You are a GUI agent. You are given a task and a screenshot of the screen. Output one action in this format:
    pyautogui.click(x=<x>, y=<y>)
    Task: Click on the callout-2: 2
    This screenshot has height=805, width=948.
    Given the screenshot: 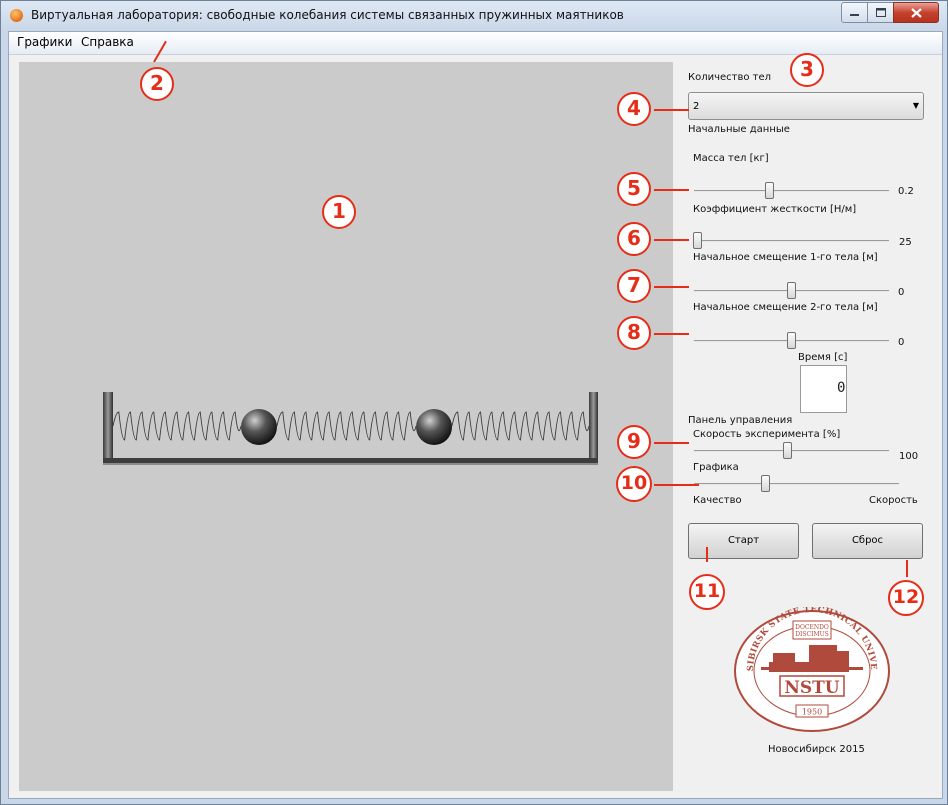 What is the action you would take?
    pyautogui.click(x=157, y=84)
    